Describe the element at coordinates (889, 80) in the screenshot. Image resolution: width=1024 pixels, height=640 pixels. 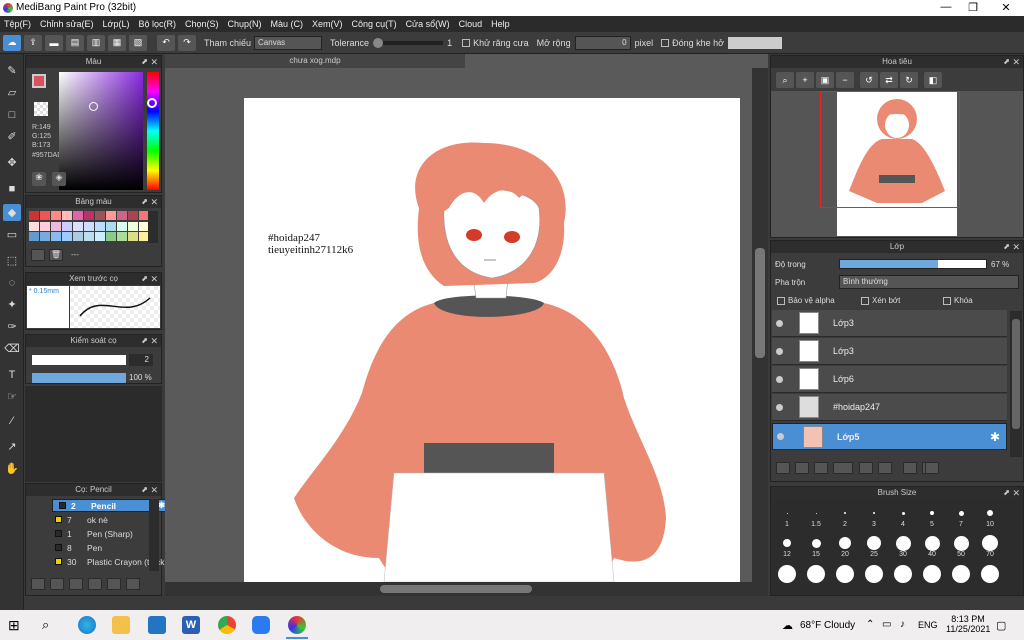
I see `flip-icon: ⇄` at that location.